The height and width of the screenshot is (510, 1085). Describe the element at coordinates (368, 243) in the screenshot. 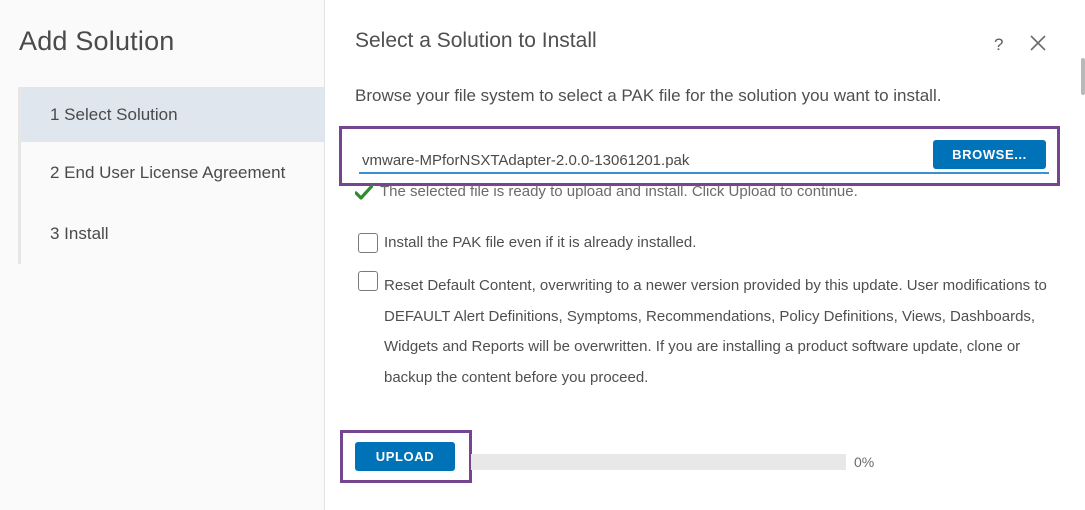

I see `reinstall-checkbox` at that location.